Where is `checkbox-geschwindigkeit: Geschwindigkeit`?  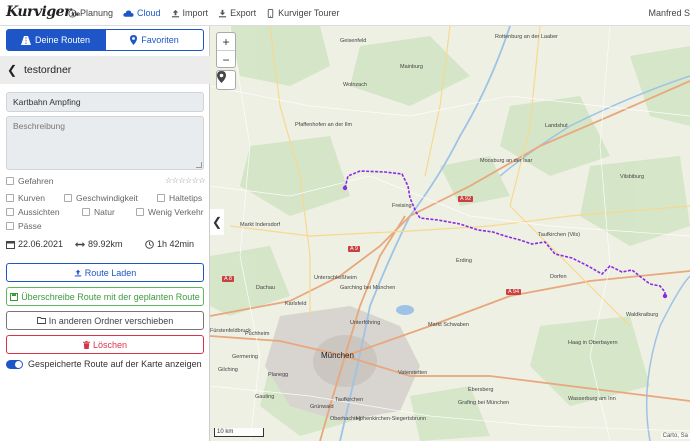
checkbox-geschwindigkeit: Geschwindigkeit is located at coordinates (101, 198).